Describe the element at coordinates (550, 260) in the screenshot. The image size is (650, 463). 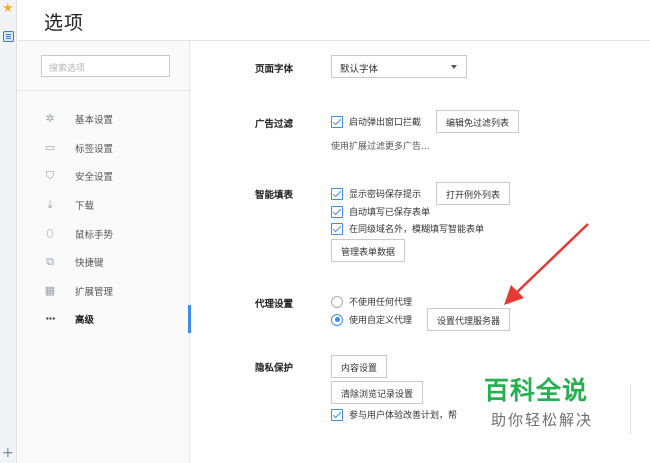
I see `arrow-line` at that location.